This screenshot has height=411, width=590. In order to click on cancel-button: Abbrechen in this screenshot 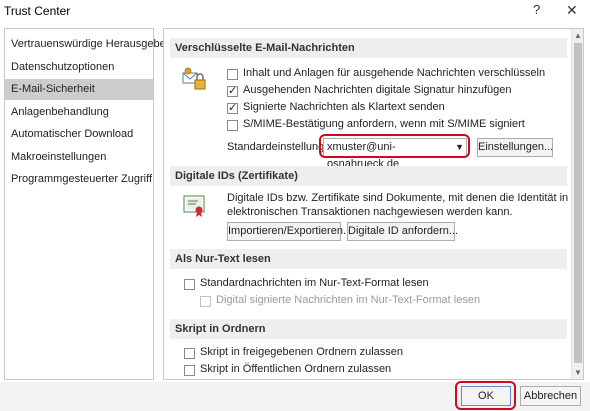, I will do `click(550, 396)`.